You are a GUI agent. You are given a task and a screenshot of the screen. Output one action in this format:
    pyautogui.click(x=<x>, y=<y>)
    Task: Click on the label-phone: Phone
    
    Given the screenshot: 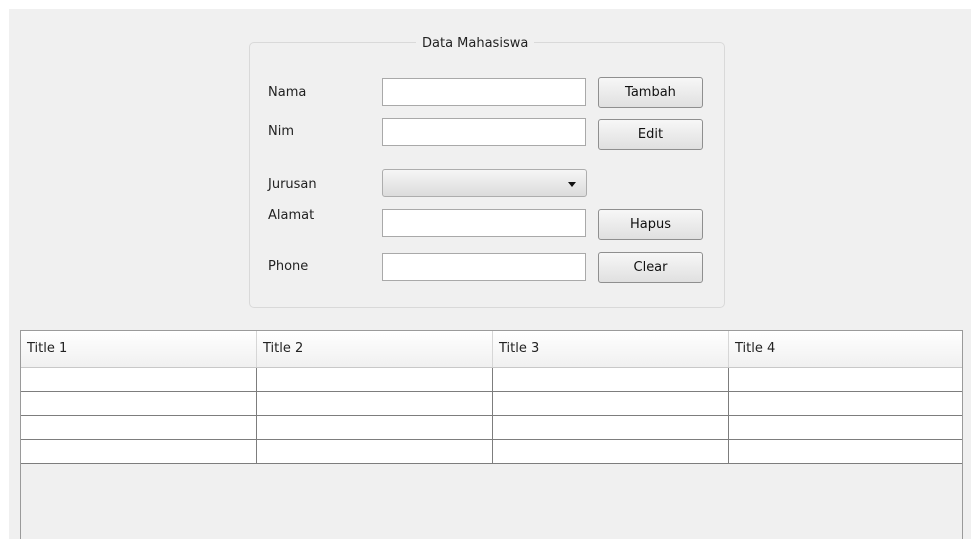 What is the action you would take?
    pyautogui.click(x=288, y=266)
    